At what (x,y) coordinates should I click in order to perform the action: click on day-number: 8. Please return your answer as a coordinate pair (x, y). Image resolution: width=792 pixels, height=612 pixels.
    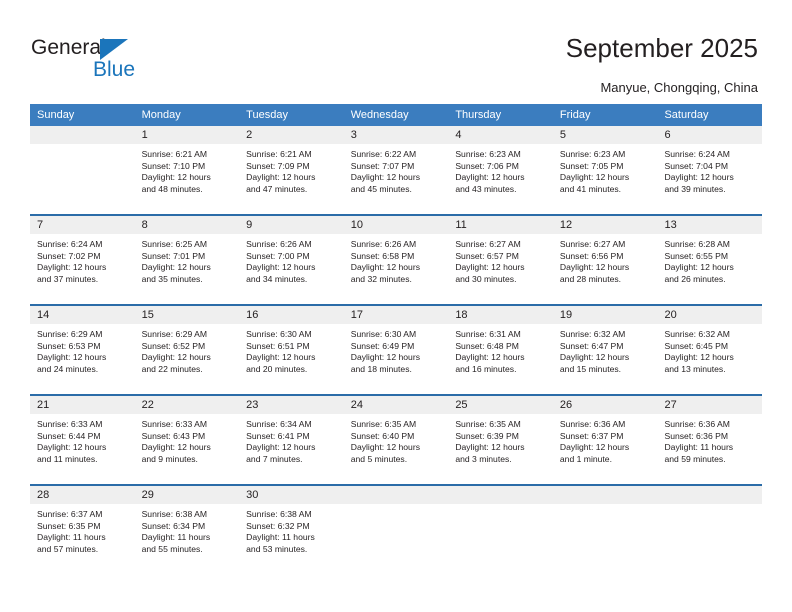
    Looking at the image, I should click on (187, 225).